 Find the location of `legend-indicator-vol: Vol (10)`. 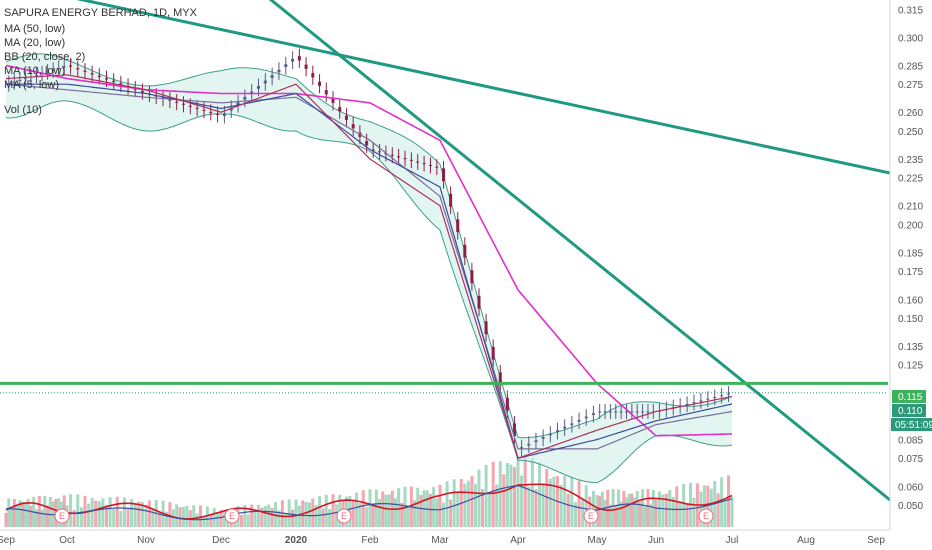

legend-indicator-vol: Vol (10) is located at coordinates (23, 110).